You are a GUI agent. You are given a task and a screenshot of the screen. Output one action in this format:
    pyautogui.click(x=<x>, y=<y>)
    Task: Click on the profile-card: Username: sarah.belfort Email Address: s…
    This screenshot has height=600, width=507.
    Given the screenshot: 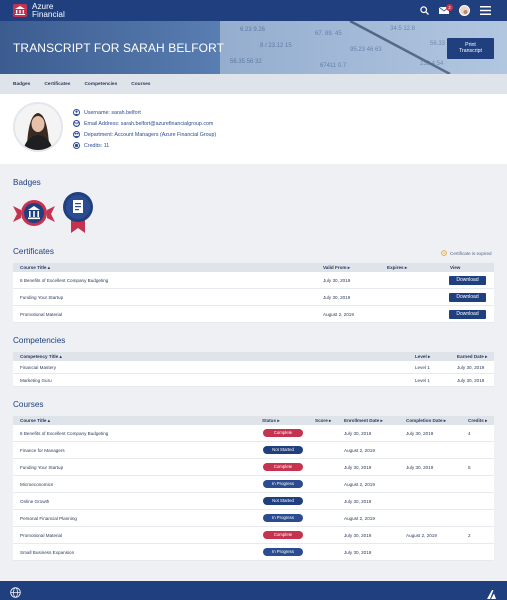 What is the action you would take?
    pyautogui.click(x=253, y=129)
    